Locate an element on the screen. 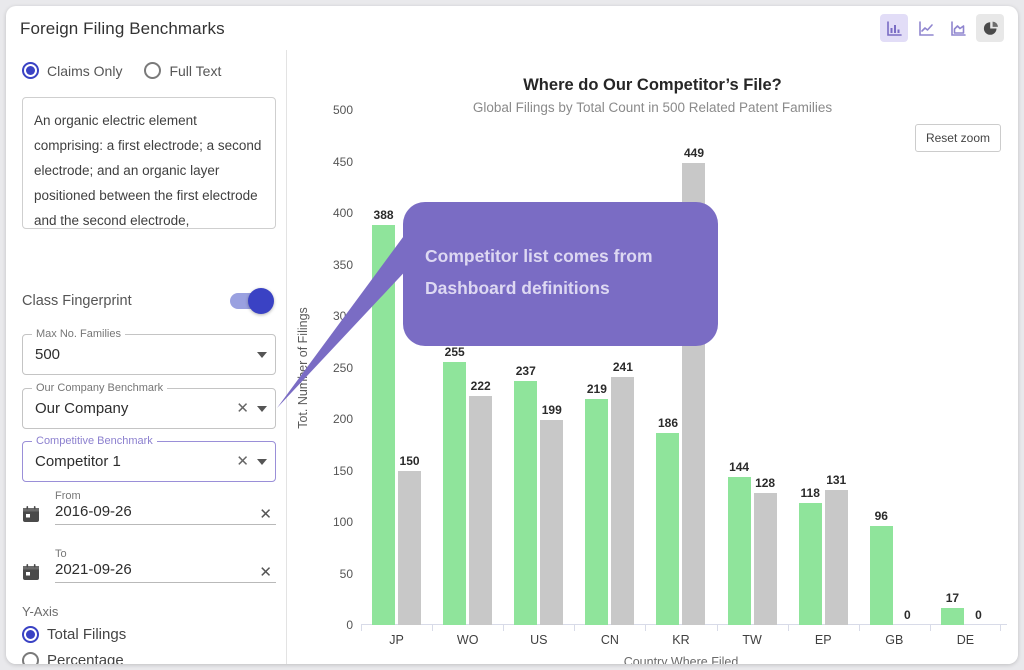 The width and height of the screenshot is (1024, 670). bar-group: 186 449 KR is located at coordinates (680, 378).